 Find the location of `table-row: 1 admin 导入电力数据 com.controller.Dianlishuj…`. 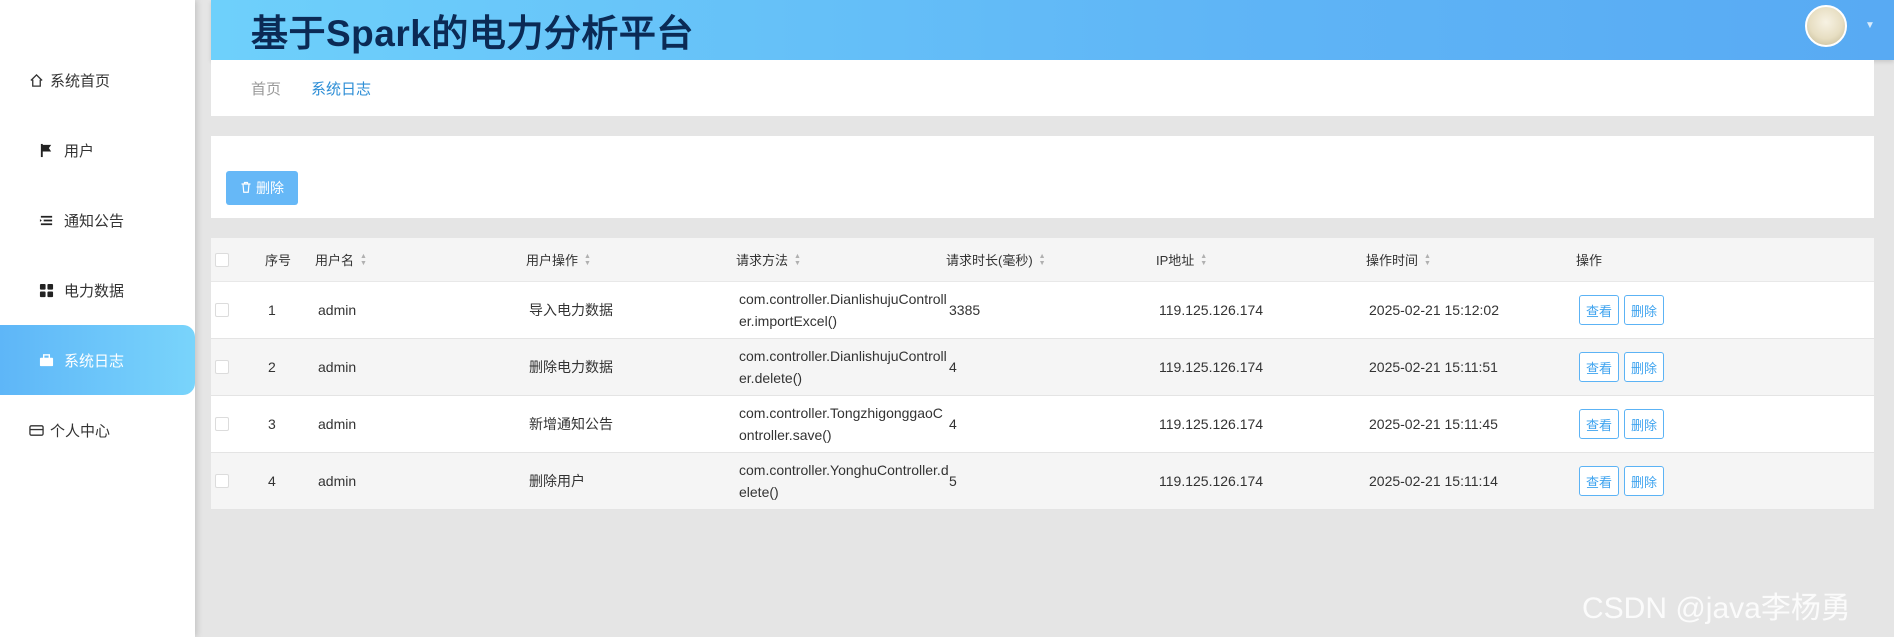

table-row: 1 admin 导入电力数据 com.controller.Dianlishuj… is located at coordinates (1042, 310).